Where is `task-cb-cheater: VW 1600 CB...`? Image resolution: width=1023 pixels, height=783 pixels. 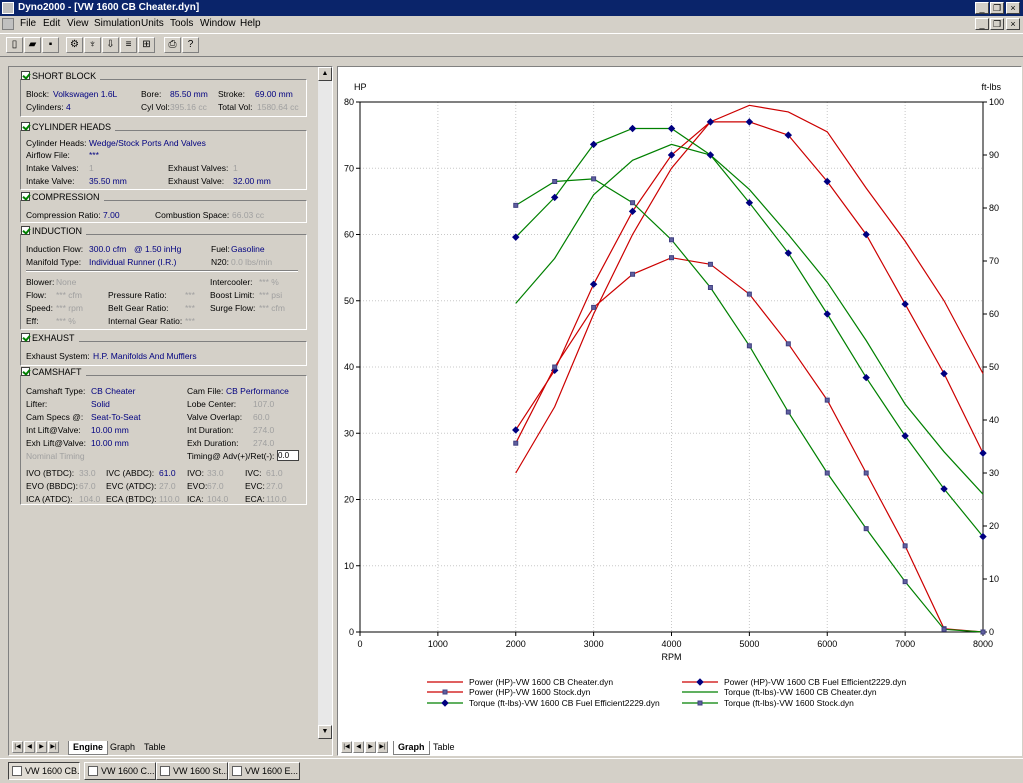 task-cb-cheater: VW 1600 CB... is located at coordinates (44, 771).